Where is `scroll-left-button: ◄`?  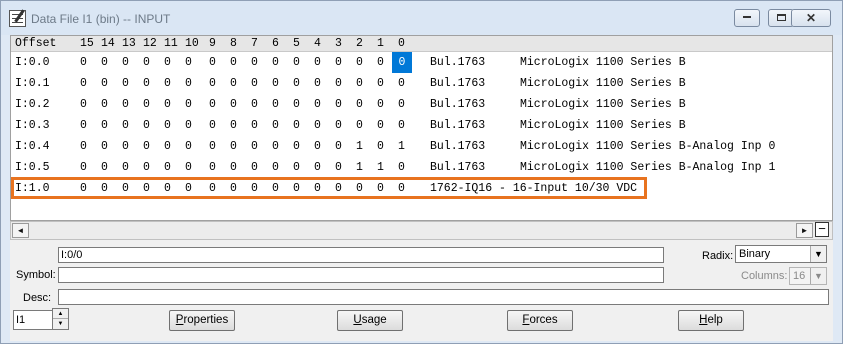 scroll-left-button: ◄ is located at coordinates (20, 230).